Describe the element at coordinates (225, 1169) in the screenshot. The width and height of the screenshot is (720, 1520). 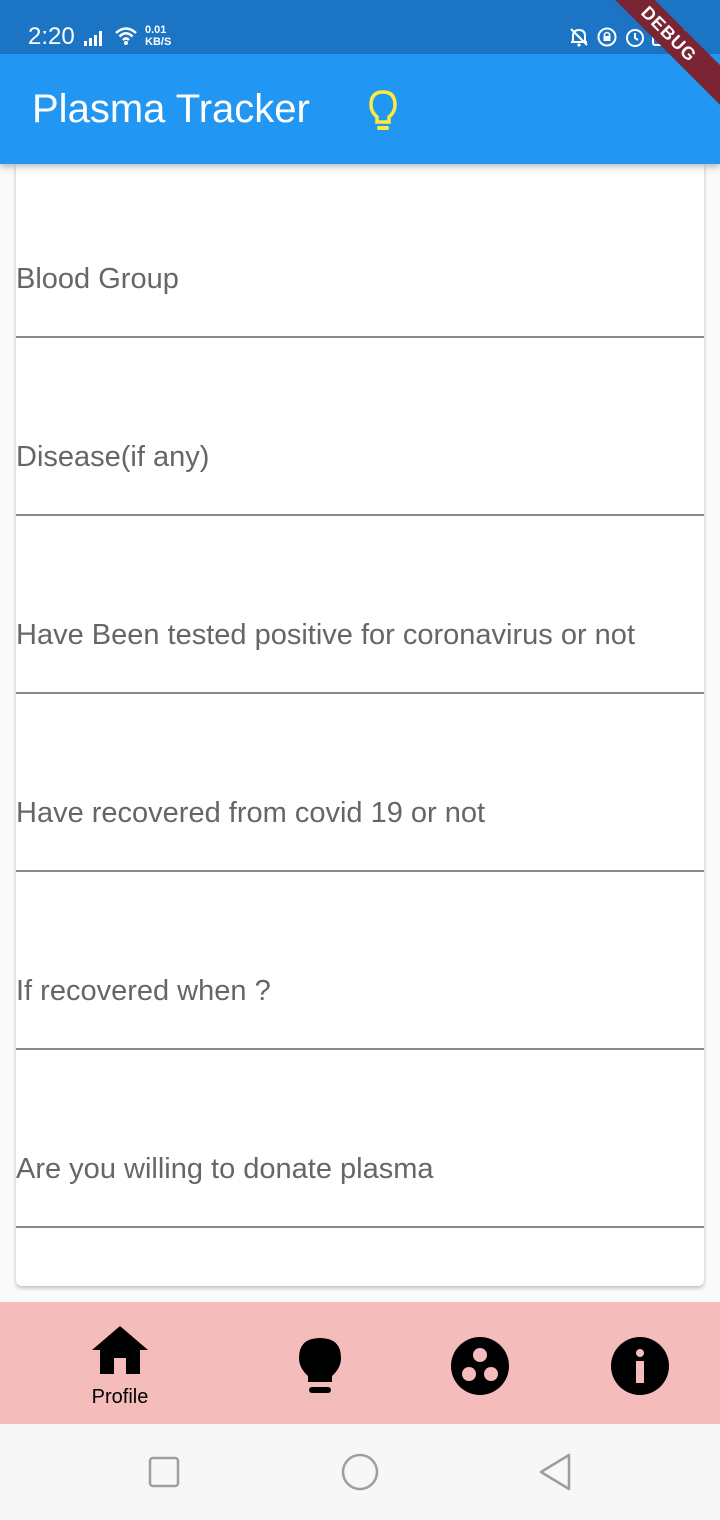
I see `willing-to-donate-label: Are you willing to donate plasma` at that location.